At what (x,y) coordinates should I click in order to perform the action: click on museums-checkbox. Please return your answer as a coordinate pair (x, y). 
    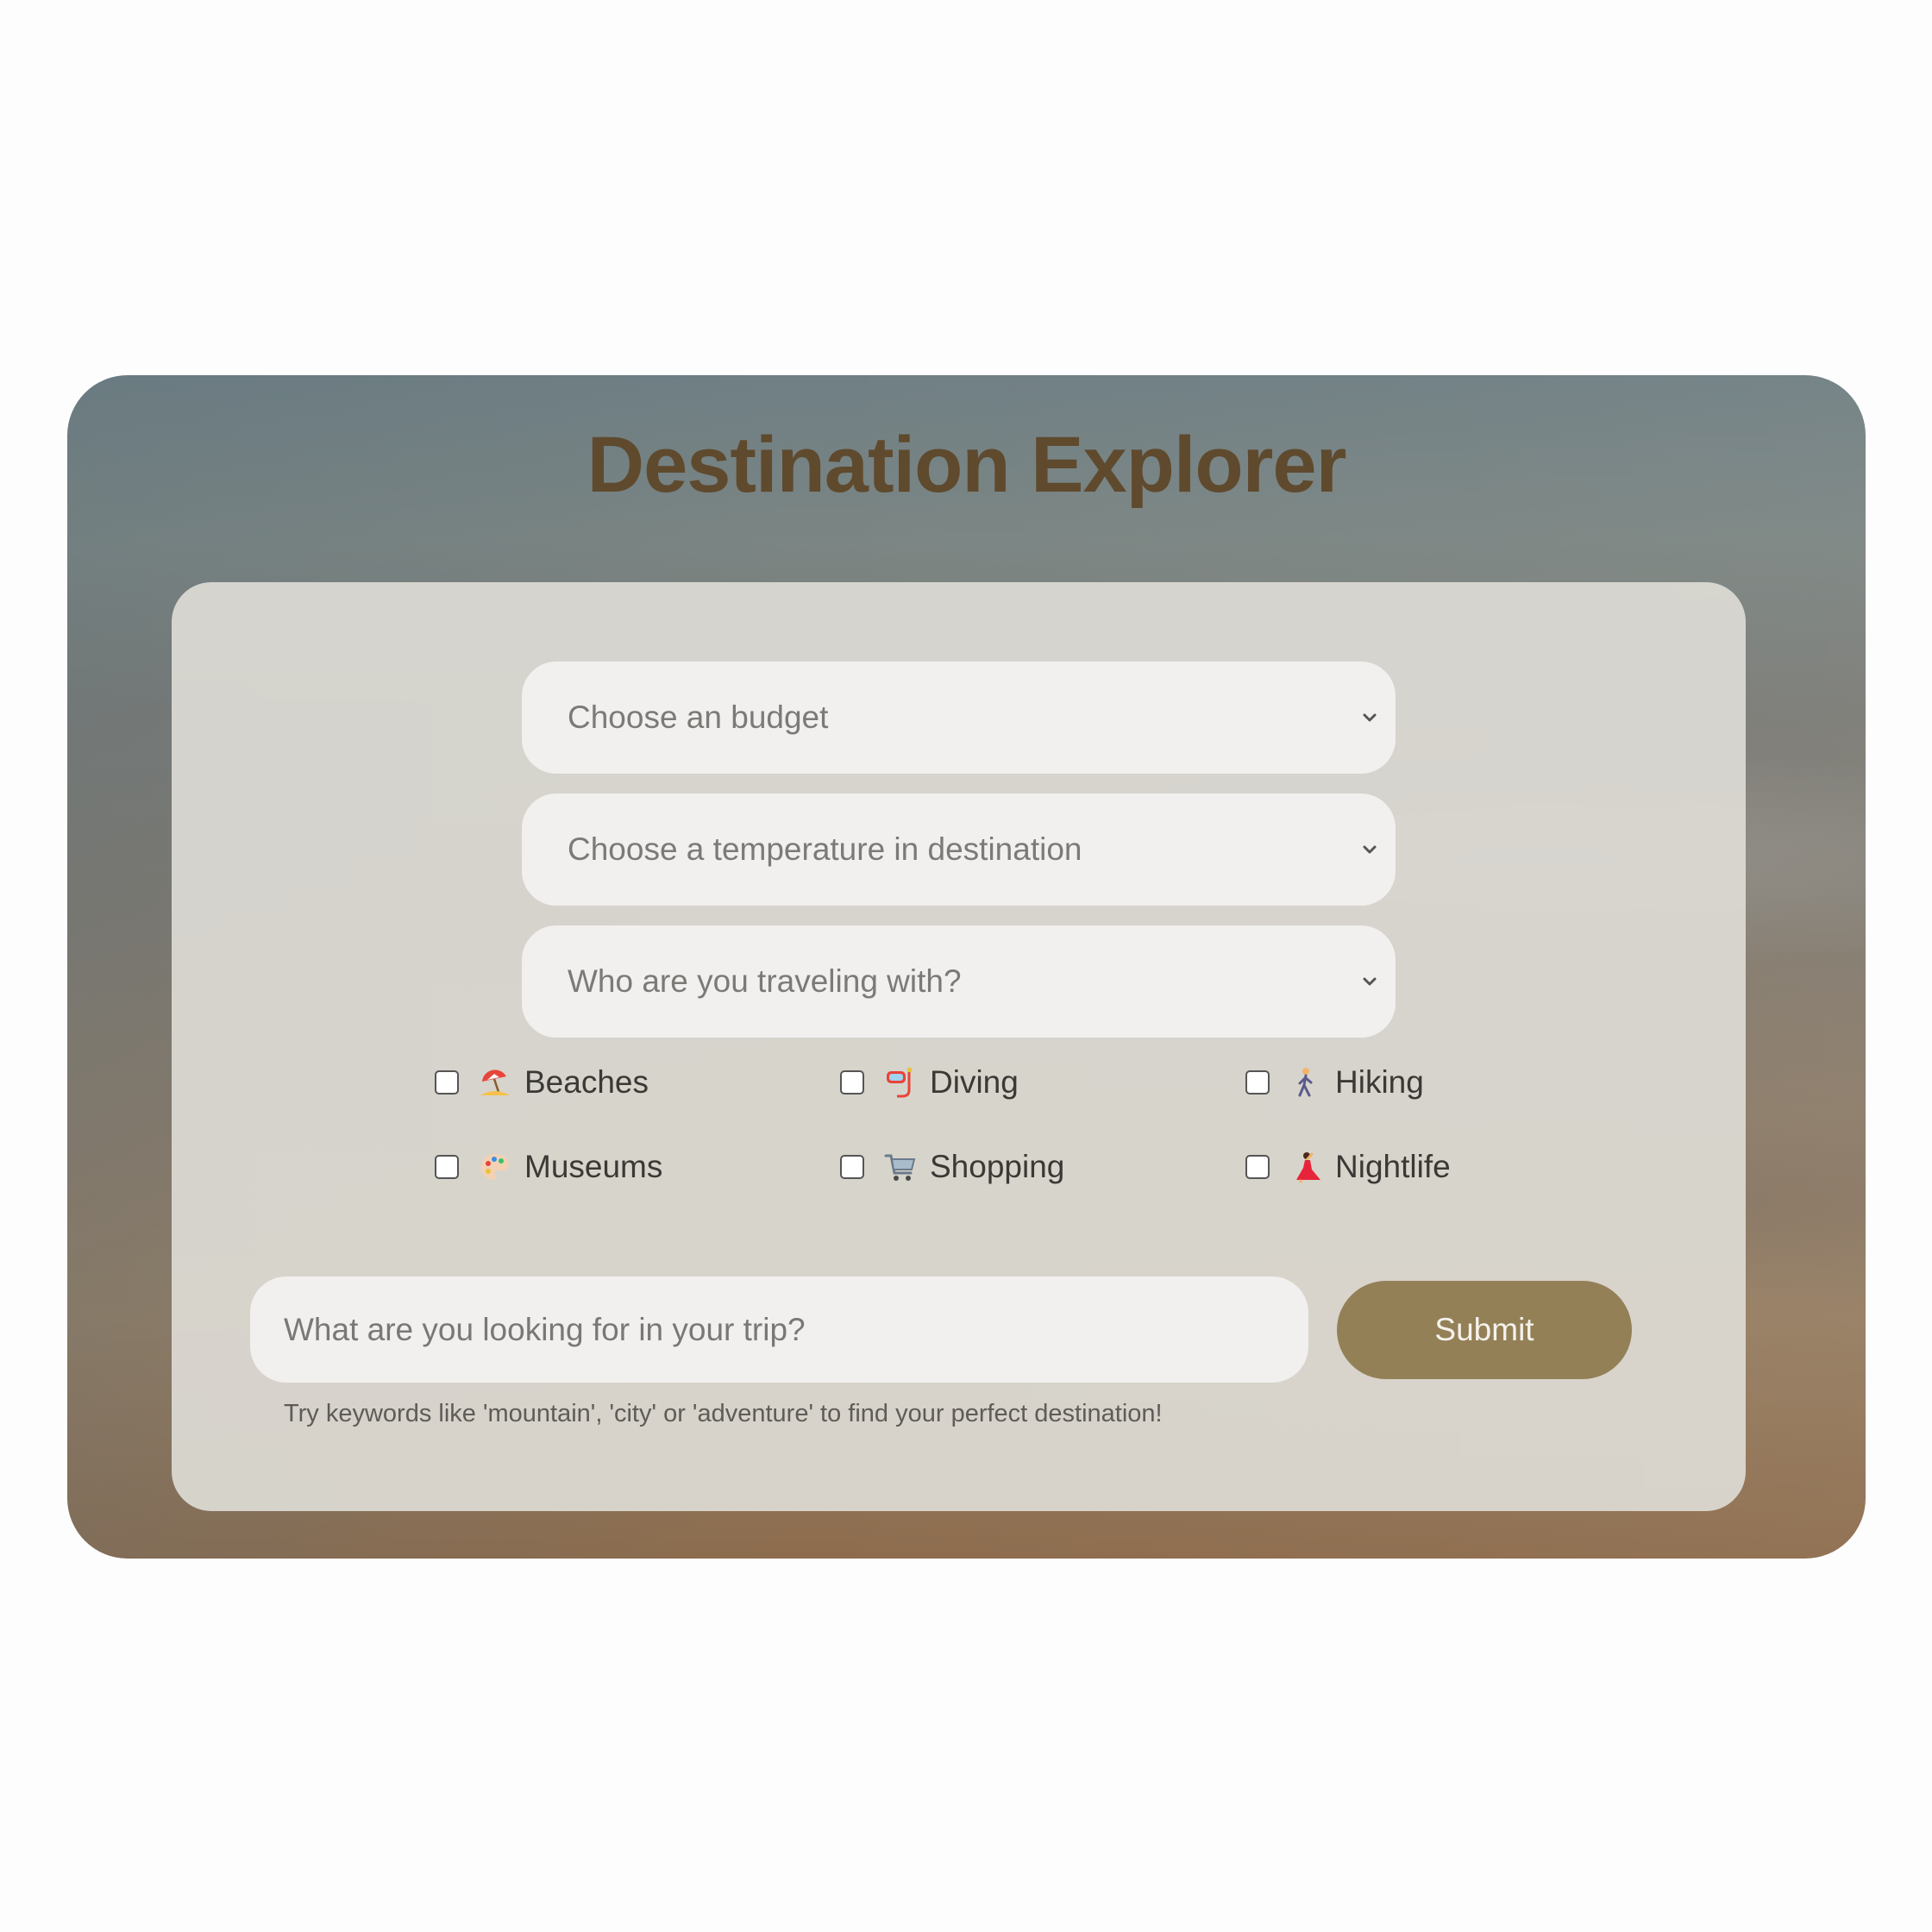
    Looking at the image, I should click on (447, 1167).